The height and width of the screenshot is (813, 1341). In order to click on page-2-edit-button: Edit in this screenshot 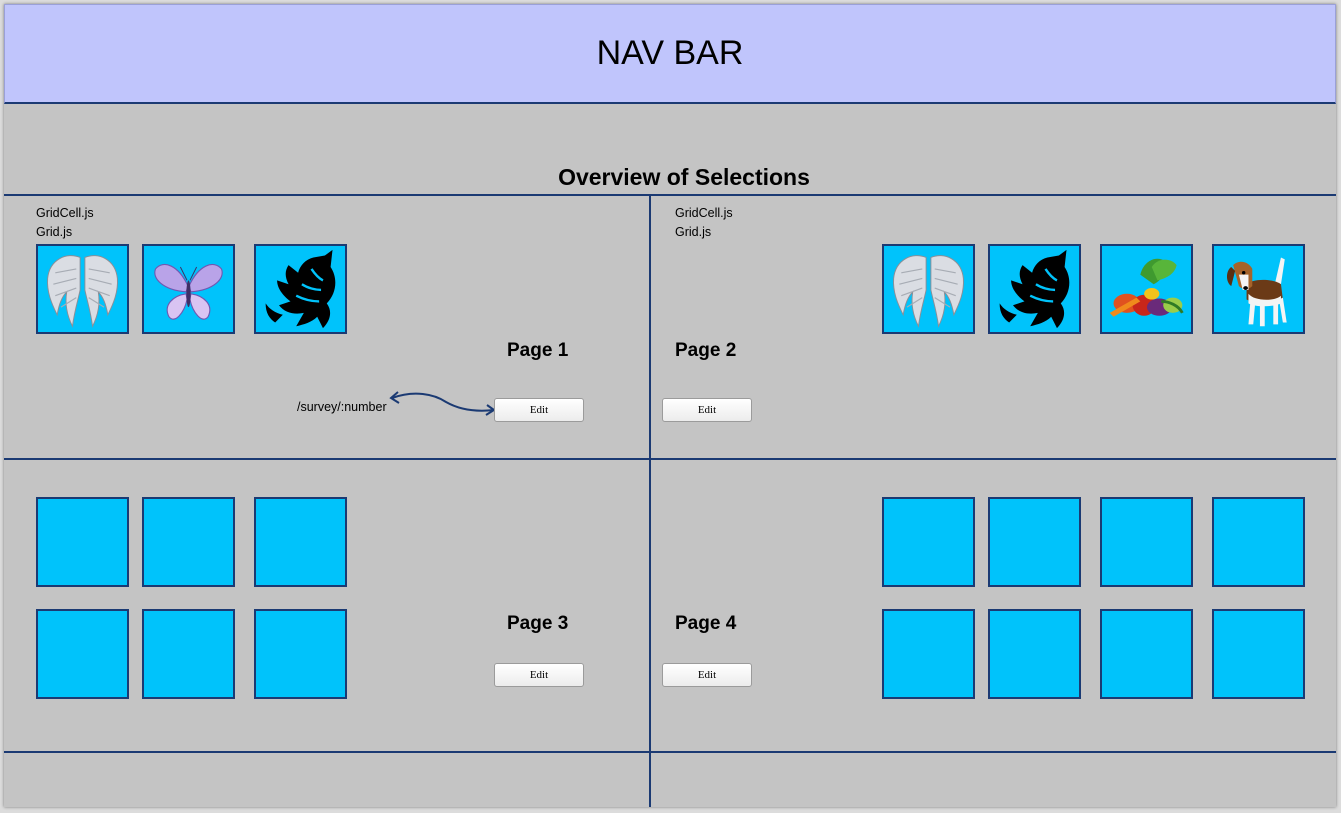, I will do `click(707, 410)`.